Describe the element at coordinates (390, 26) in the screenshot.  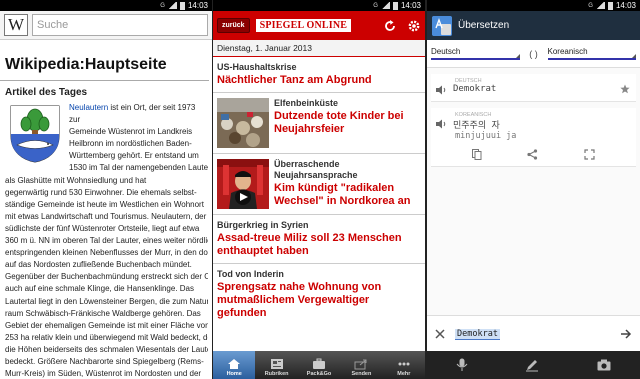
I see `refresh-icon` at that location.